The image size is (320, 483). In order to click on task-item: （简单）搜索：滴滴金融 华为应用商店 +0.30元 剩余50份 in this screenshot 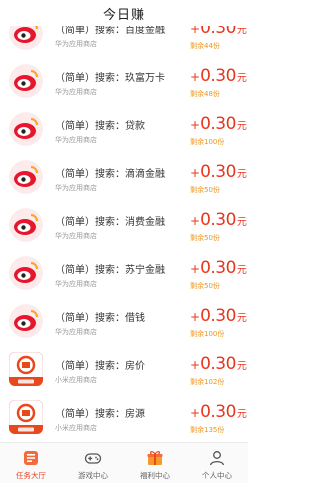, I will do `click(124, 180)`.